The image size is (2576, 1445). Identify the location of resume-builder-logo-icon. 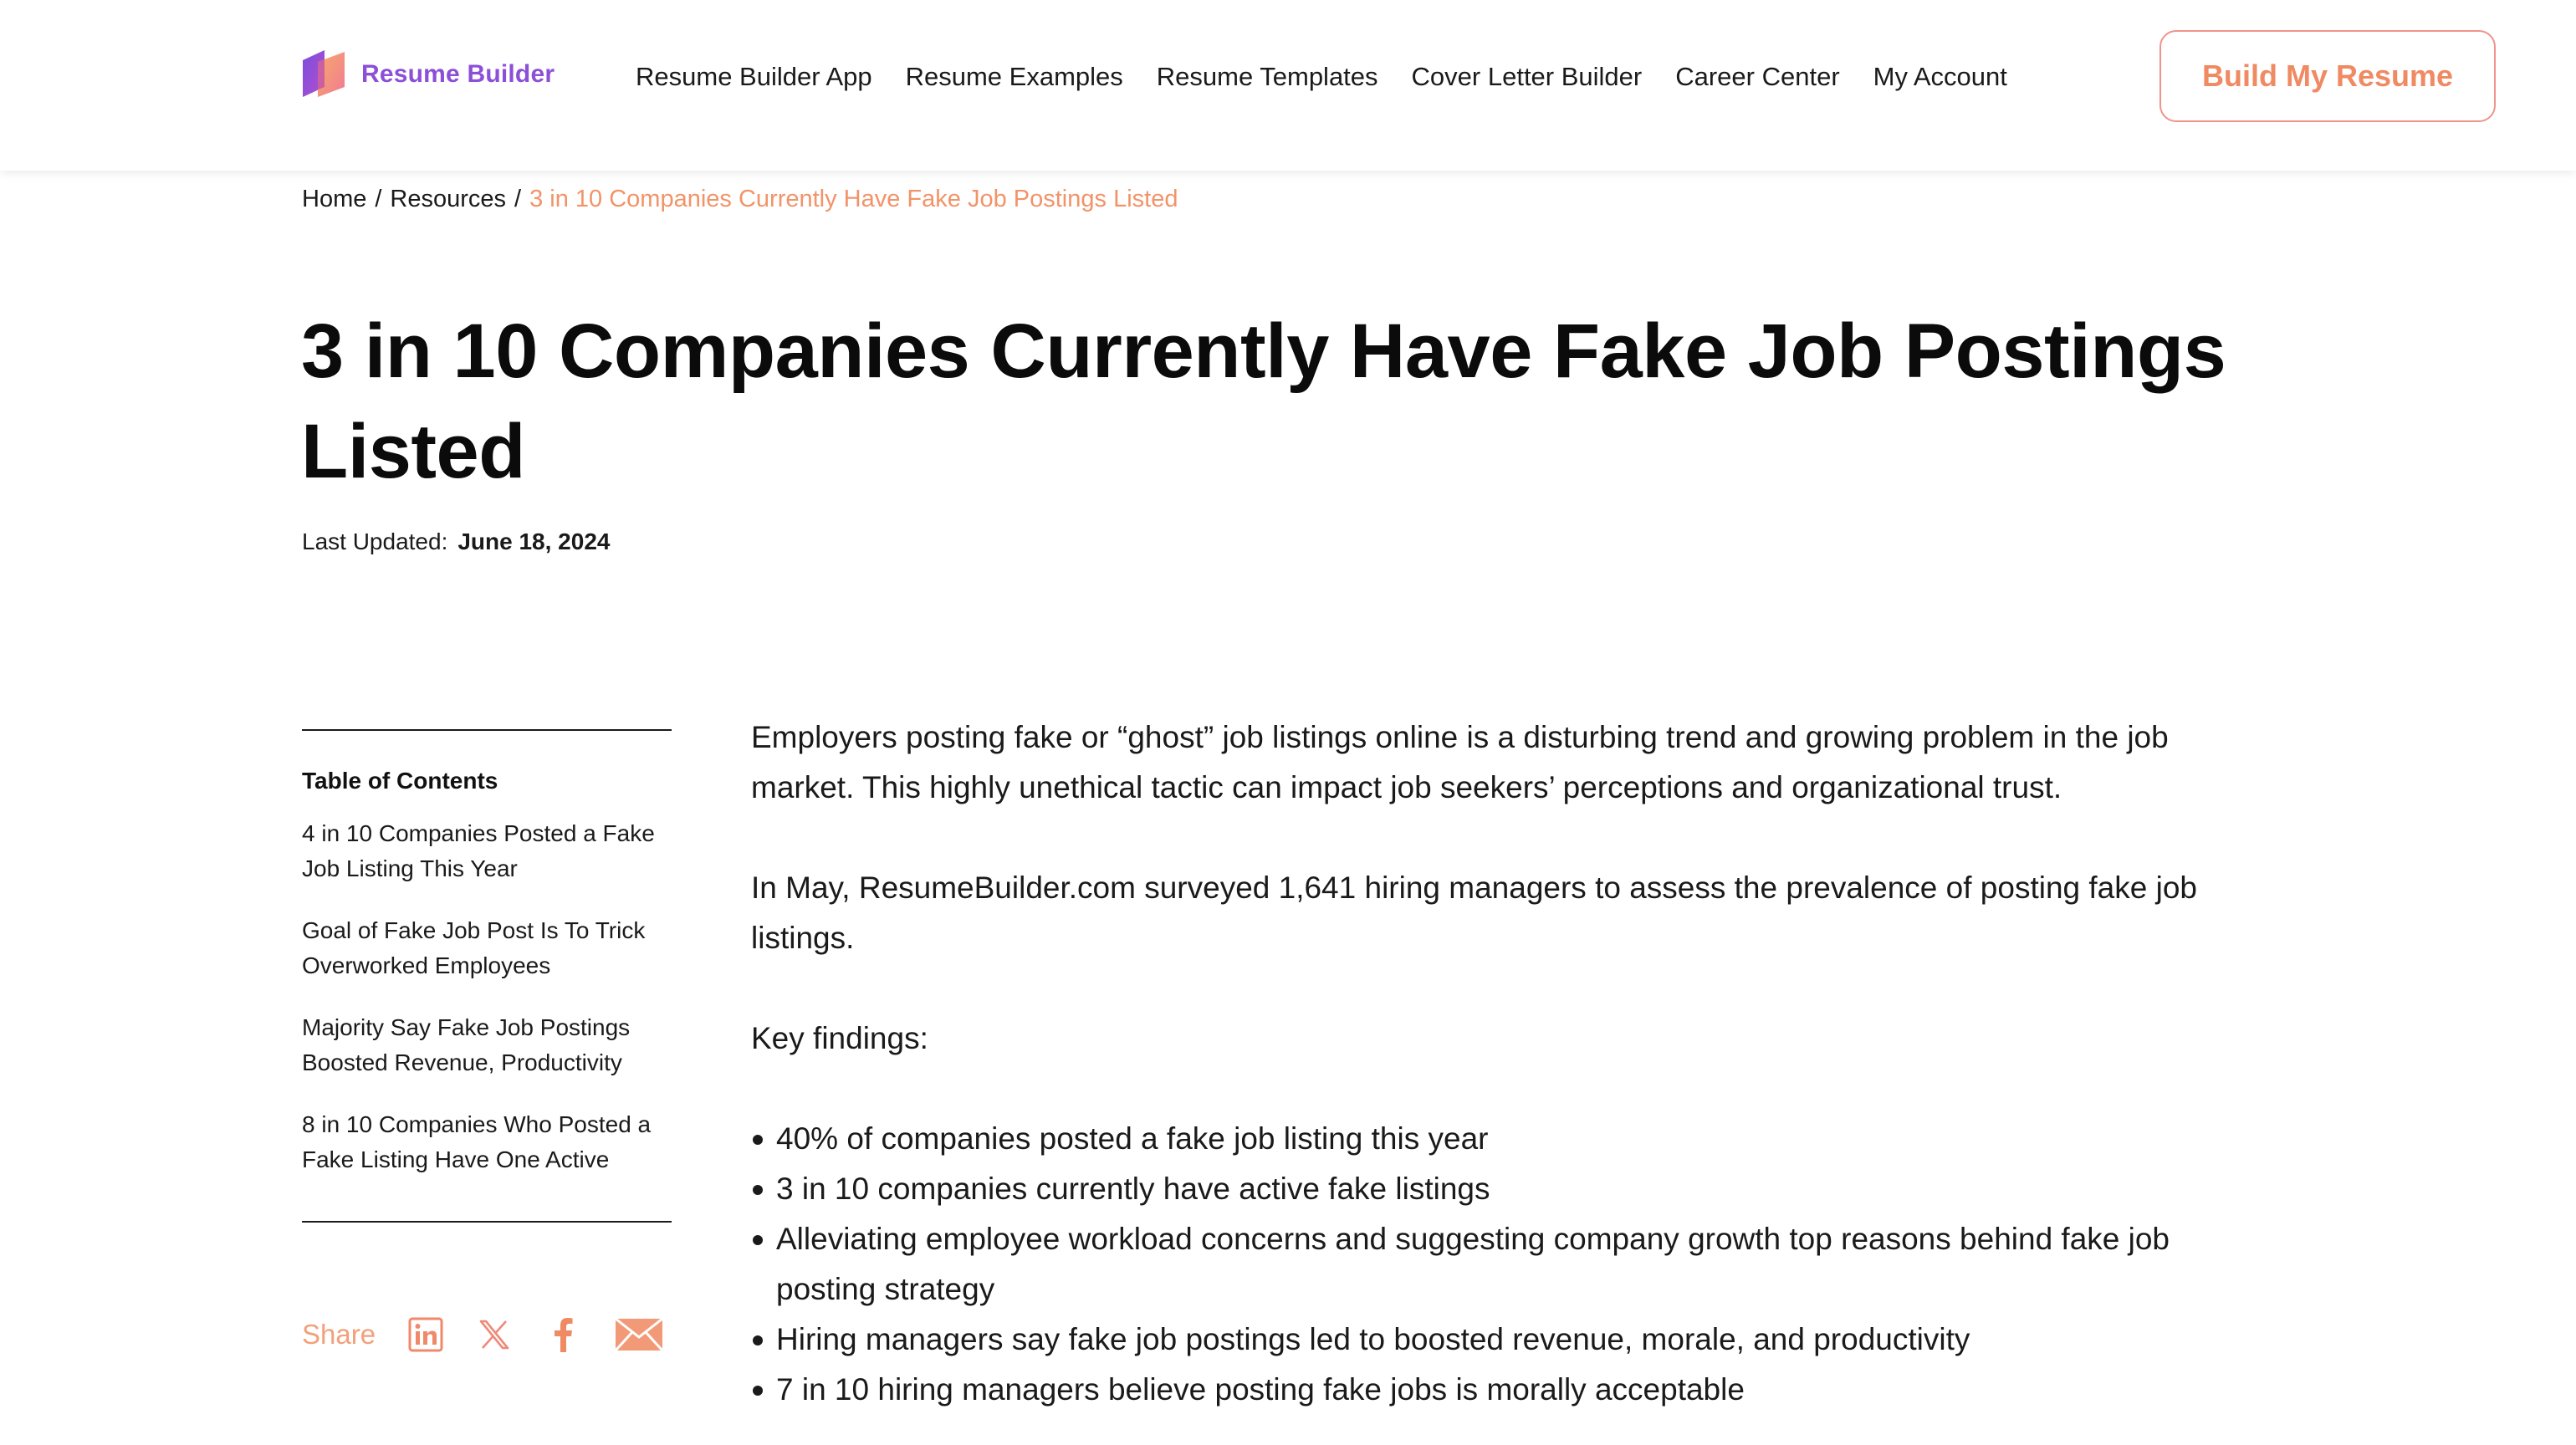
(324, 73).